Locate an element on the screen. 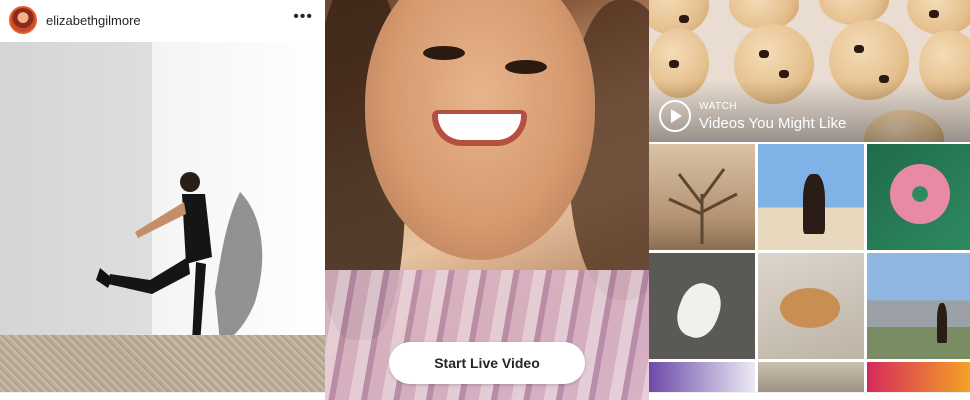 Image resolution: width=970 pixels, height=400 pixels. videos-you-might-like-banner: WATCH Videos You Might Like is located at coordinates (809, 71).